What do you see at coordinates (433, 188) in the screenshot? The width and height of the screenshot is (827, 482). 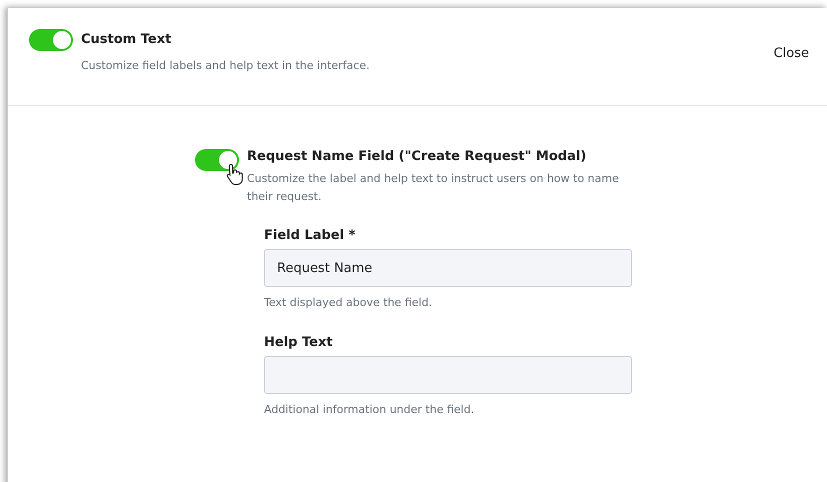 I see `section-description: Customize the label and help text to instruct users on how to name their request.` at bounding box center [433, 188].